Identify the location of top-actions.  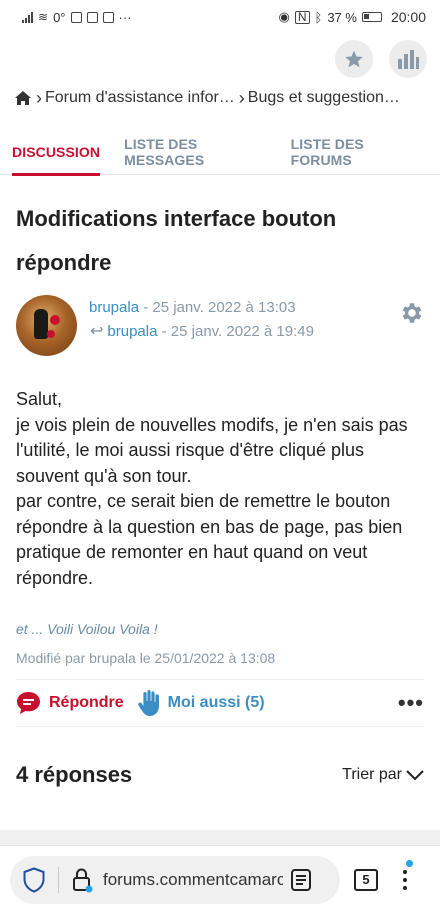
(220, 59).